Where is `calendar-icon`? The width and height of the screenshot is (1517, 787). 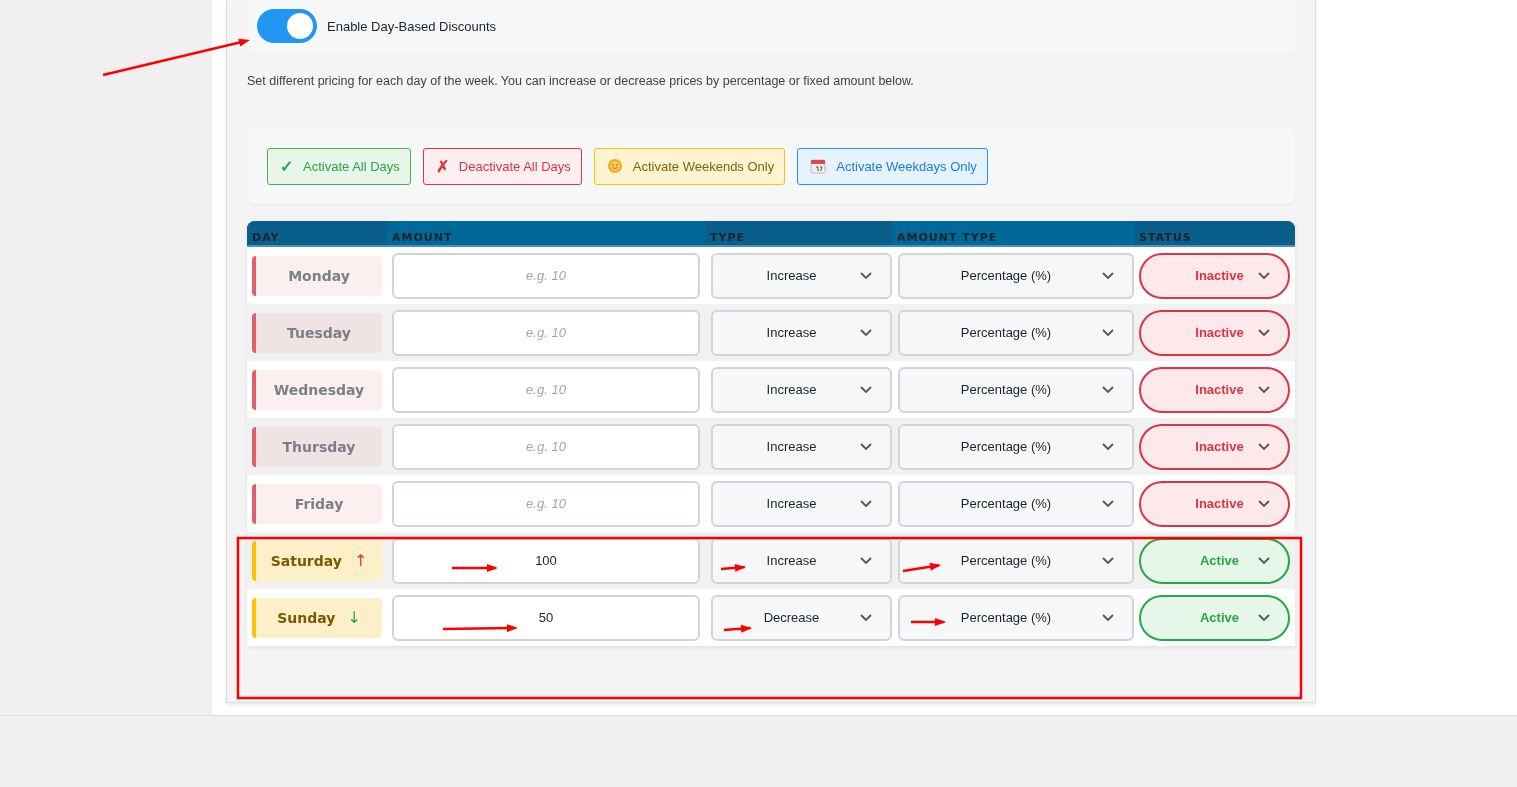 calendar-icon is located at coordinates (818, 166).